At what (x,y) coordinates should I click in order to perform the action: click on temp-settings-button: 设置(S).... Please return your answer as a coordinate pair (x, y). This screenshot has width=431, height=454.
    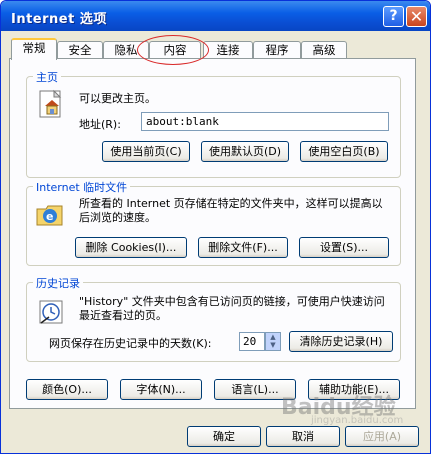
    Looking at the image, I should click on (344, 247).